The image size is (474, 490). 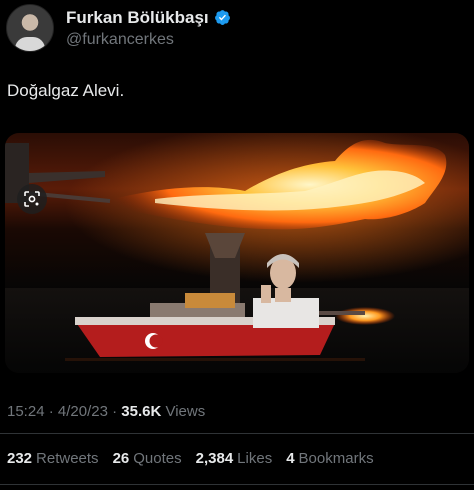 What do you see at coordinates (255, 458) in the screenshot?
I see `likes-label: Likes` at bounding box center [255, 458].